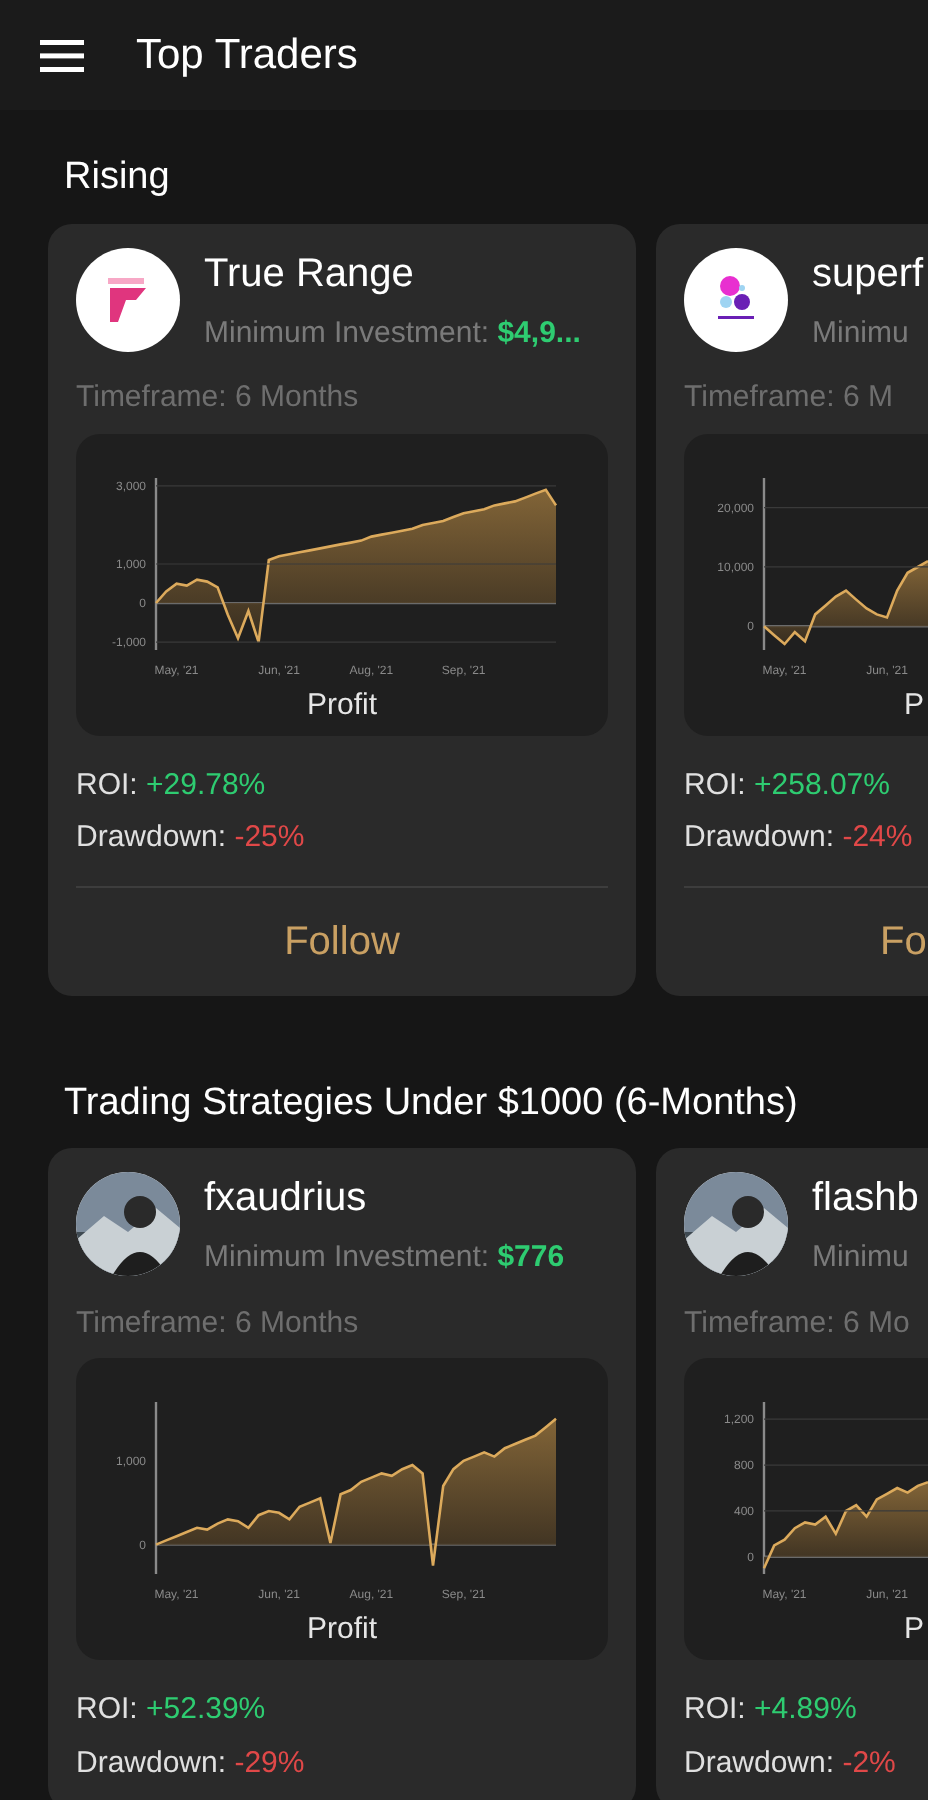 This screenshot has width=928, height=1800. Describe the element at coordinates (191, 1763) in the screenshot. I see `drawdown-text: Drawdown: -29%` at that location.